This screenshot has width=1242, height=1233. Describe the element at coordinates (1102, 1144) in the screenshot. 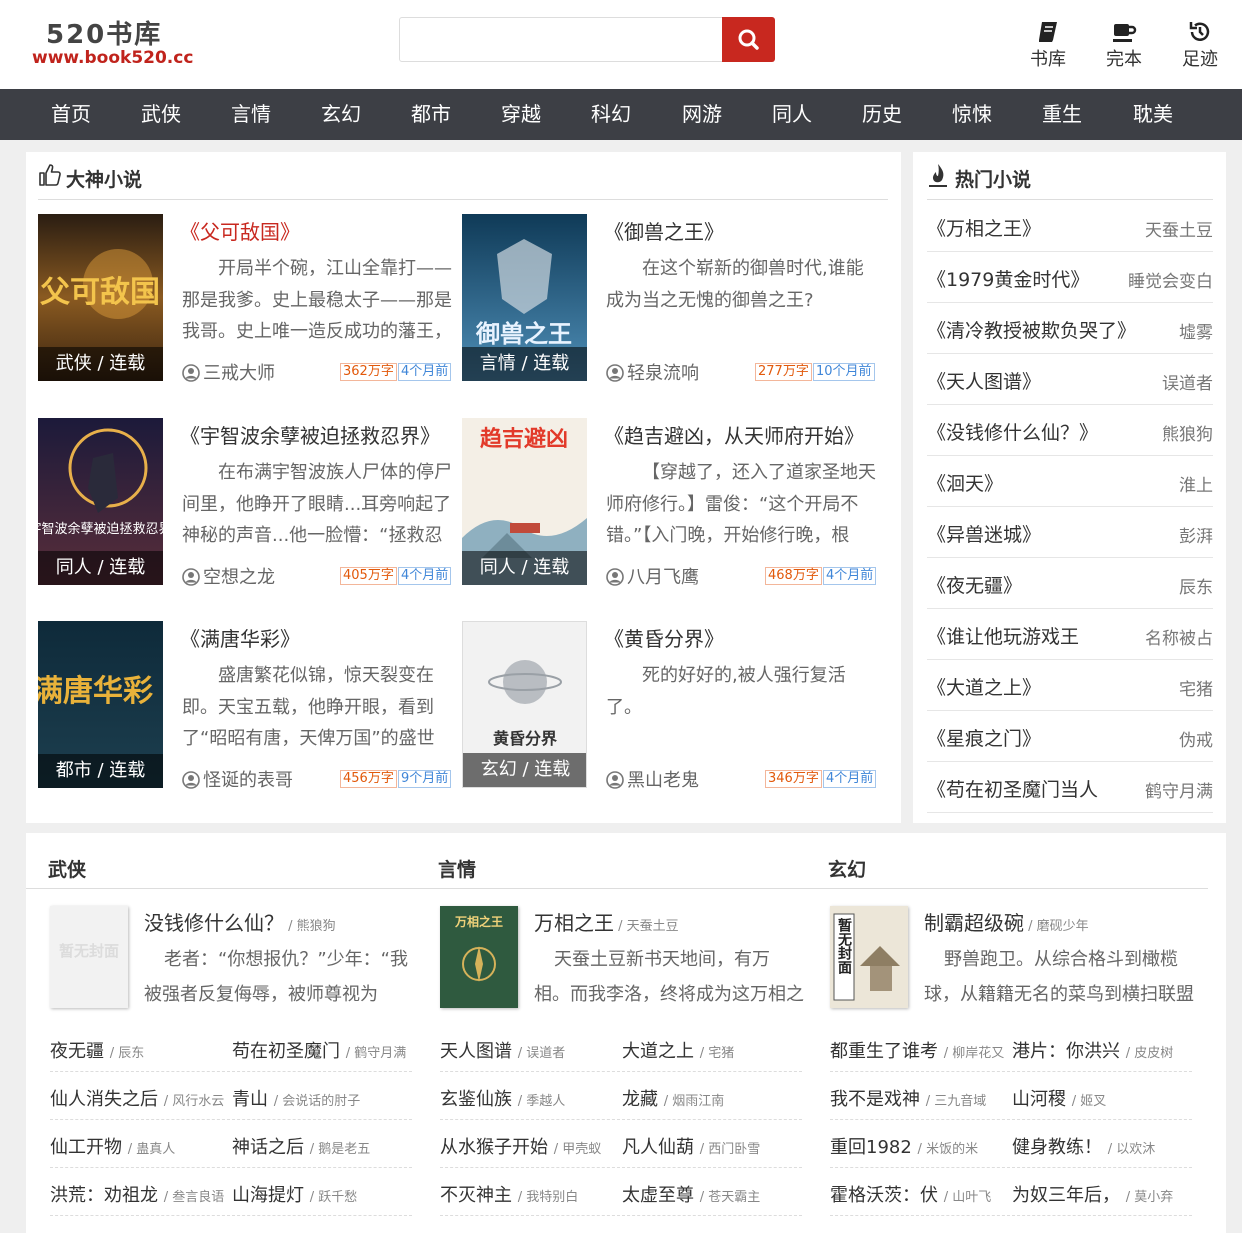

I see `list-item: 健身教练！ / 以欢沐` at that location.